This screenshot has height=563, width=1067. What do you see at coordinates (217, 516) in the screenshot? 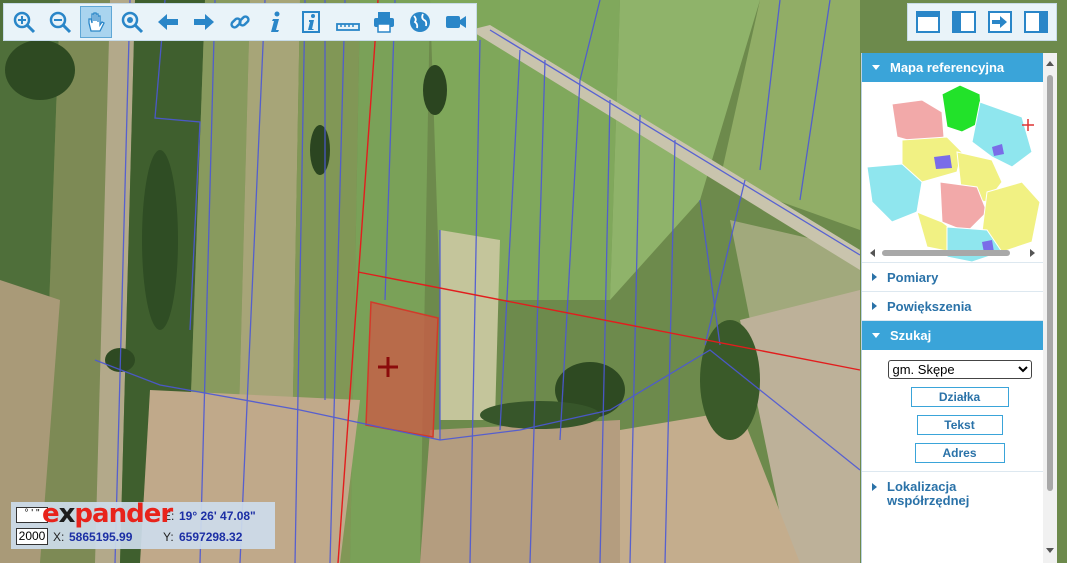
I see `longitude-value: 19° 26' 47.08"` at bounding box center [217, 516].